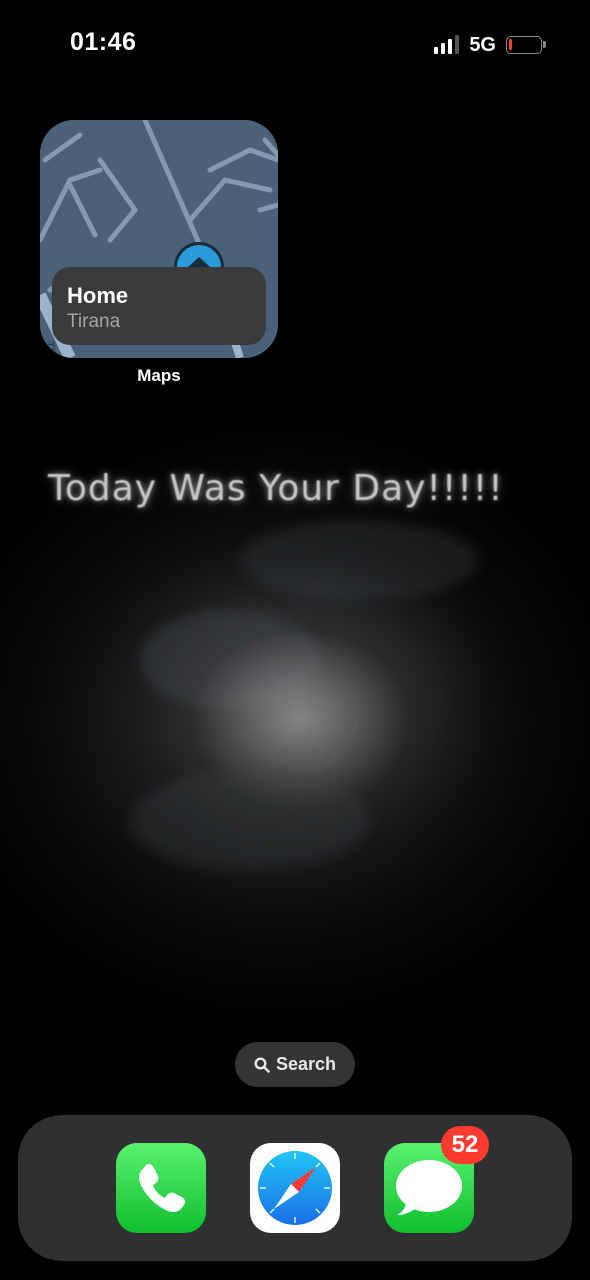 This screenshot has height=1280, width=590. What do you see at coordinates (98, 295) in the screenshot?
I see `widget-title: Home` at bounding box center [98, 295].